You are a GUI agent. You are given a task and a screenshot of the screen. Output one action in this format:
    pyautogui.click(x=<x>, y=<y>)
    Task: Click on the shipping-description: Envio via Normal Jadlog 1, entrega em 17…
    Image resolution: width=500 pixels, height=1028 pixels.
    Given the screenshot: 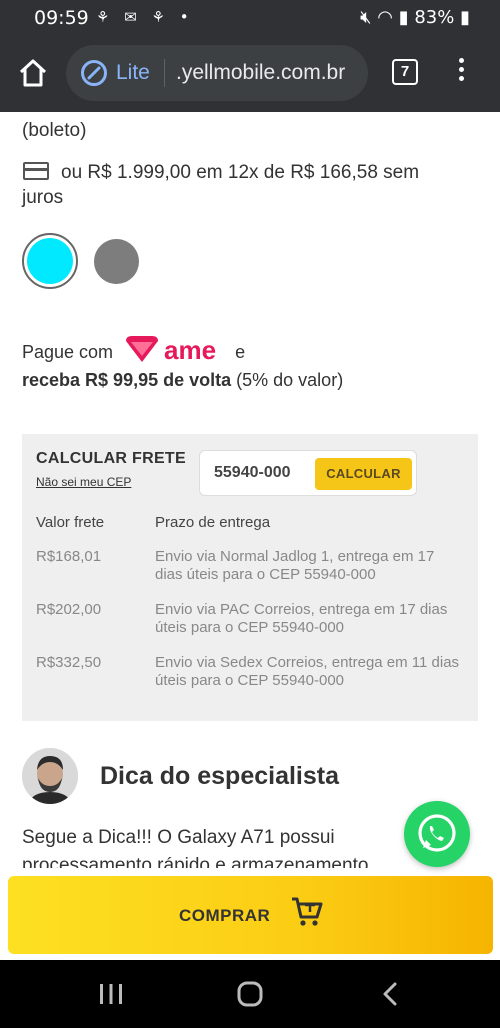 What is the action you would take?
    pyautogui.click(x=295, y=565)
    